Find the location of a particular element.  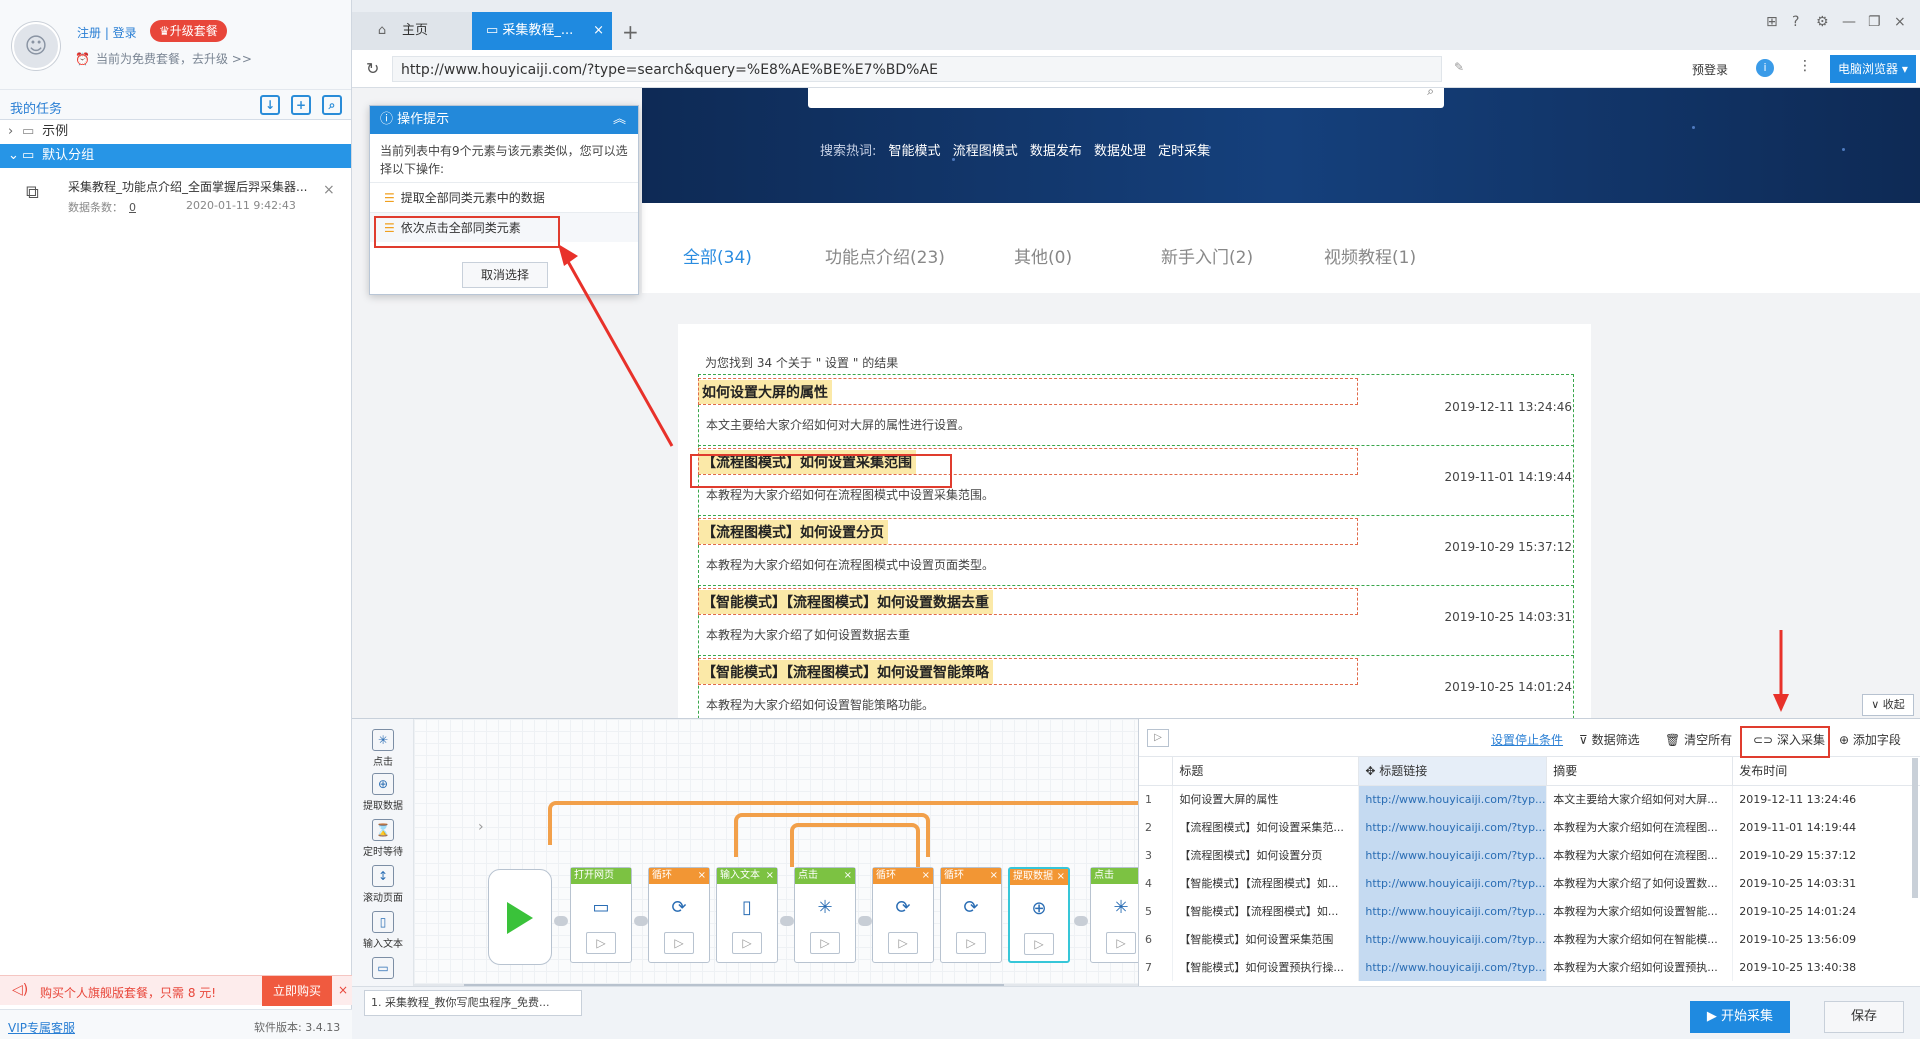

hot-word: 智能模式 is located at coordinates (915, 151).